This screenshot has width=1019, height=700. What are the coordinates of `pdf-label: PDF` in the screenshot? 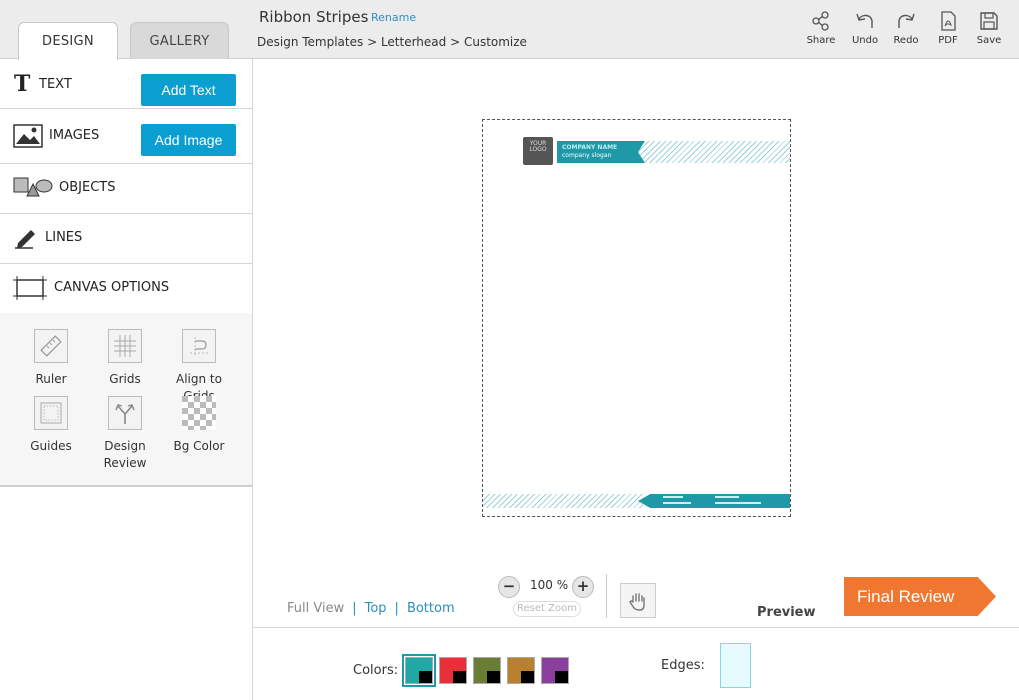 It's located at (948, 40).